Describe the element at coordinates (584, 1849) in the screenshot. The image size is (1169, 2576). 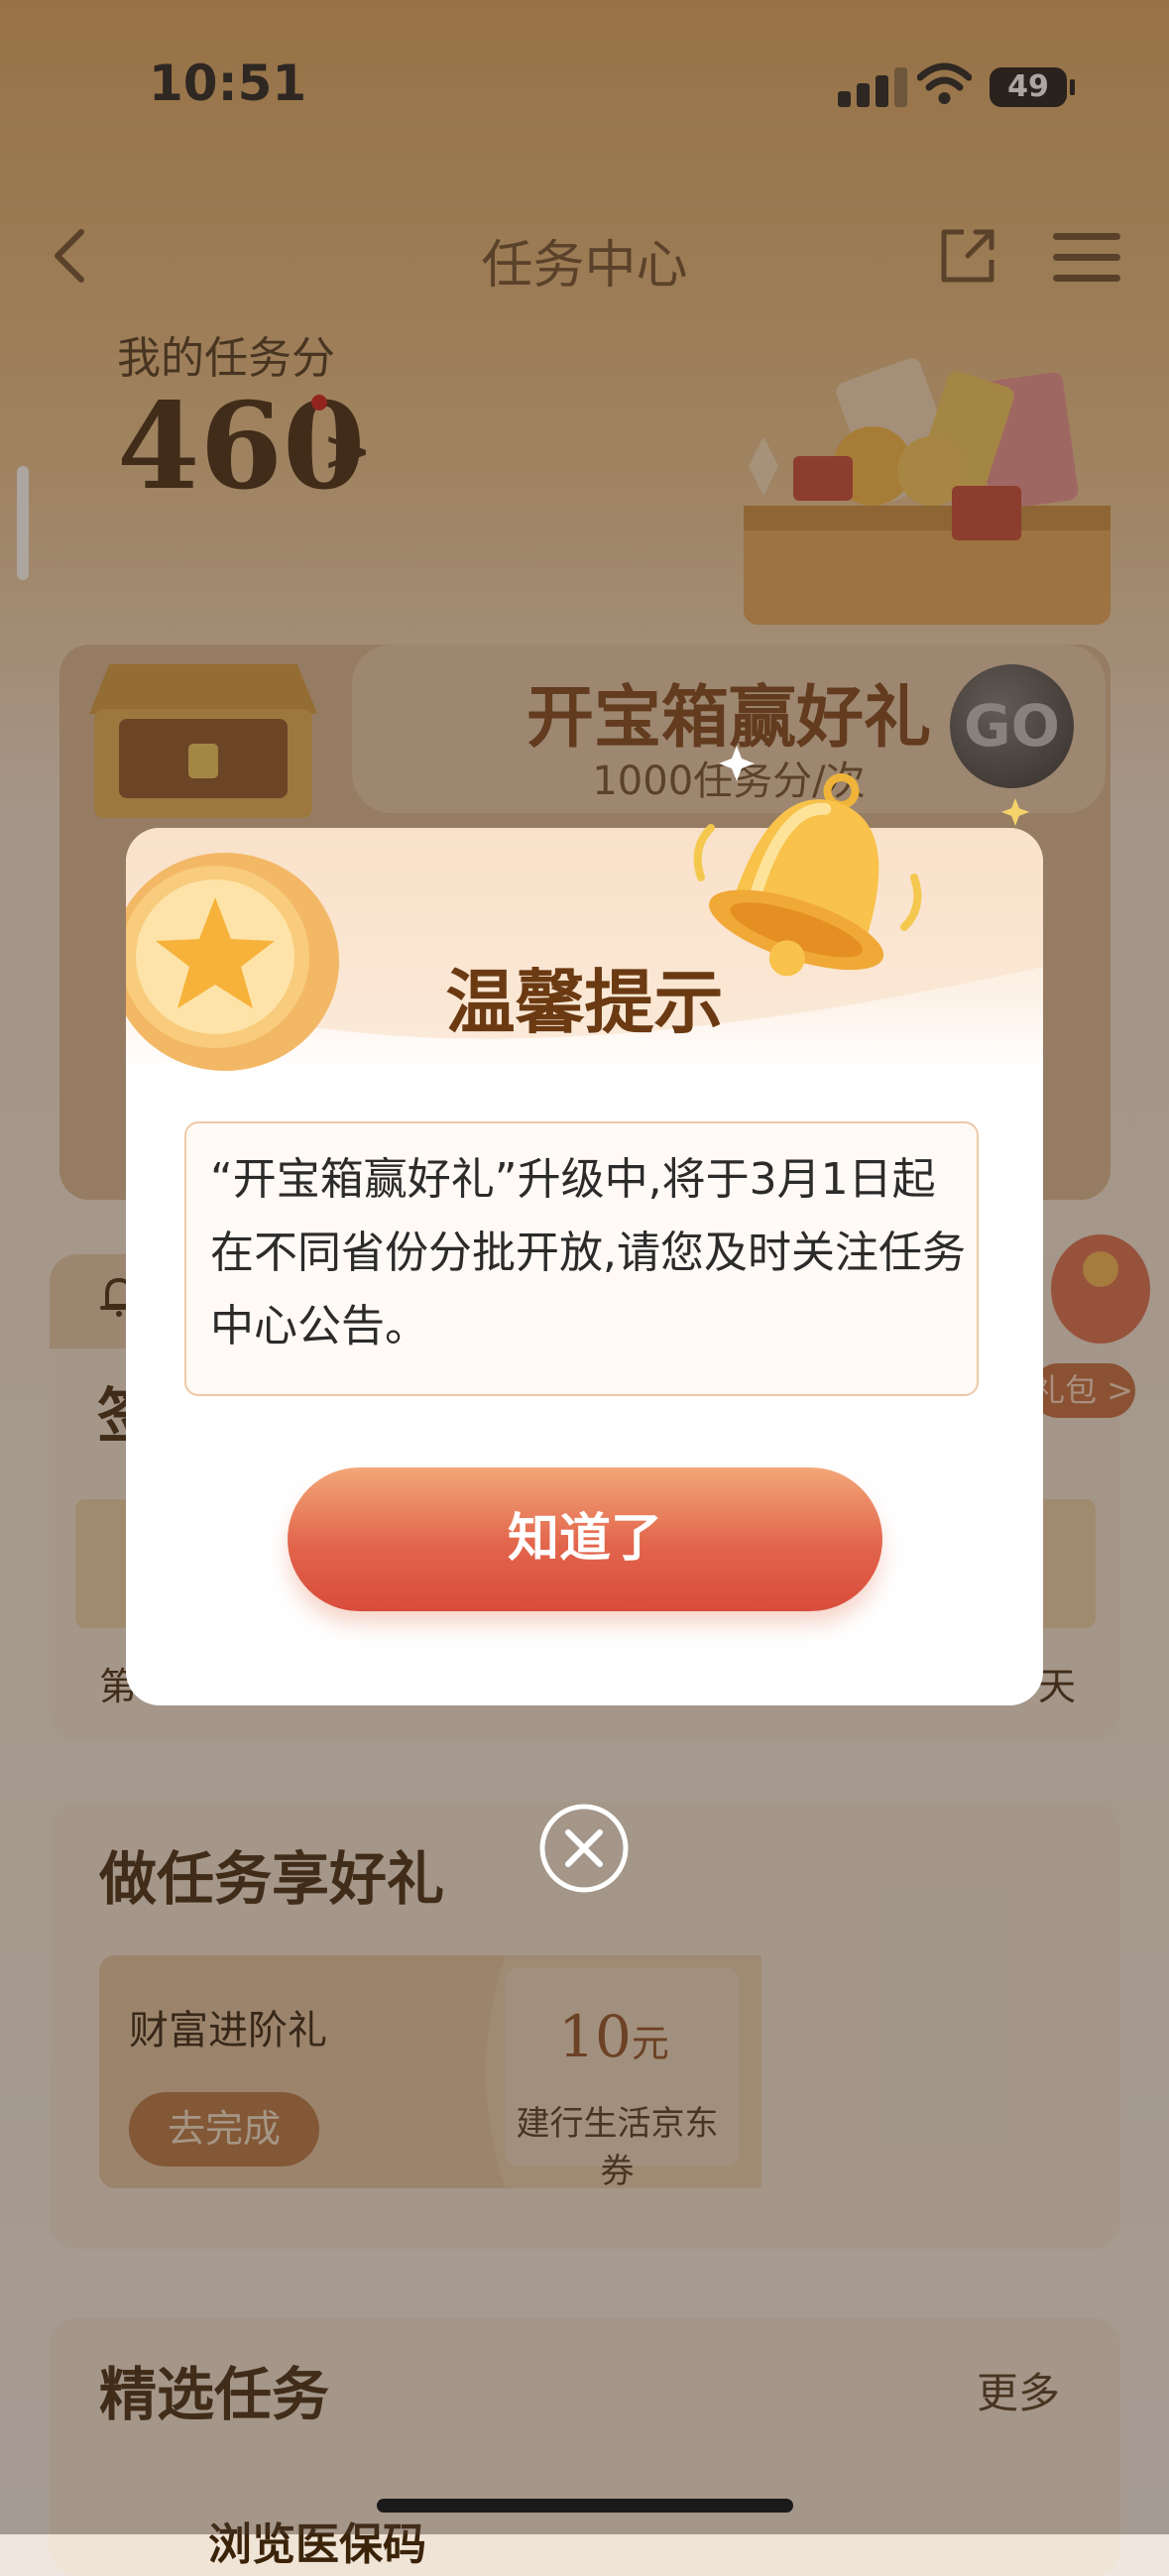
I see `close-icon` at that location.